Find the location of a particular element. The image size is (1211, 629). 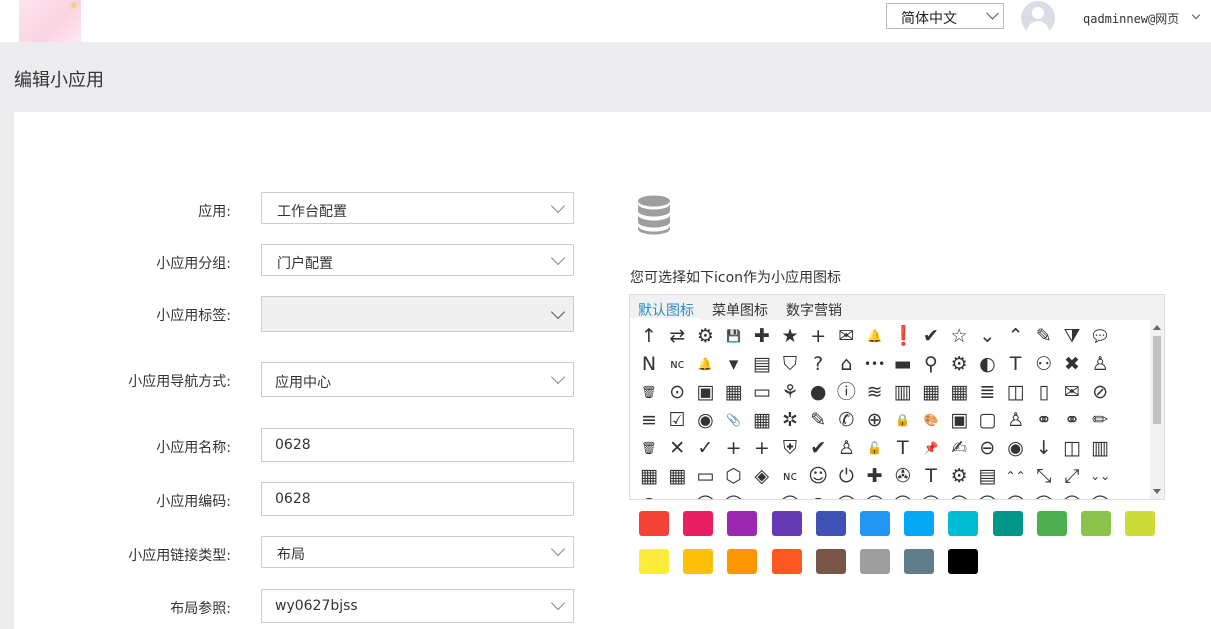

user-plus-icon: ♙ is located at coordinates (1016, 420).